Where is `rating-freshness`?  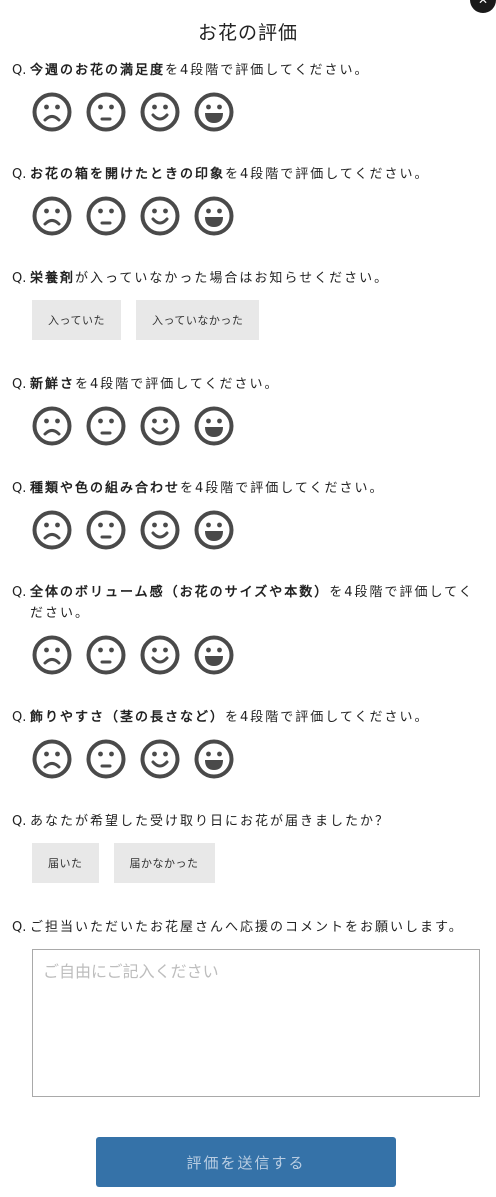
rating-freshness is located at coordinates (133, 426).